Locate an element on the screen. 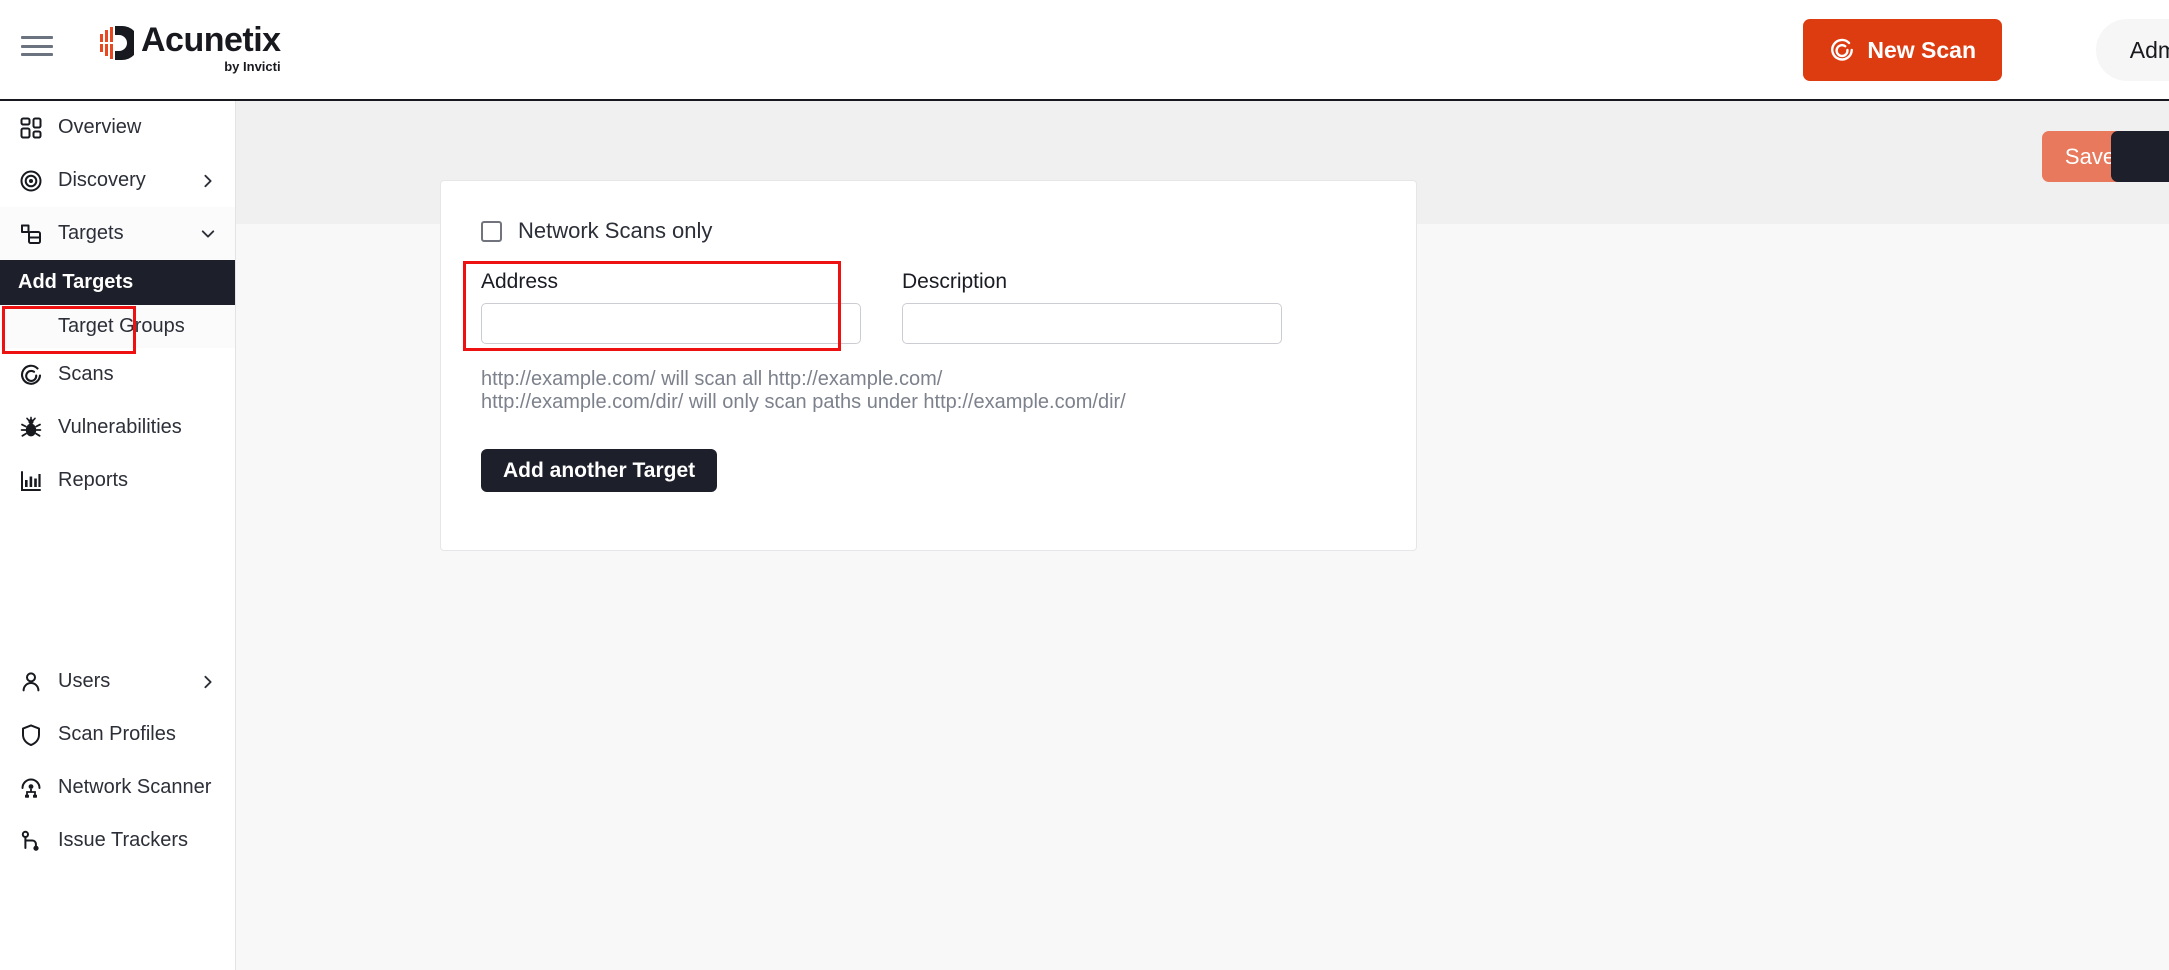  sidebar-subitem-label: Add Targets is located at coordinates (76, 282).